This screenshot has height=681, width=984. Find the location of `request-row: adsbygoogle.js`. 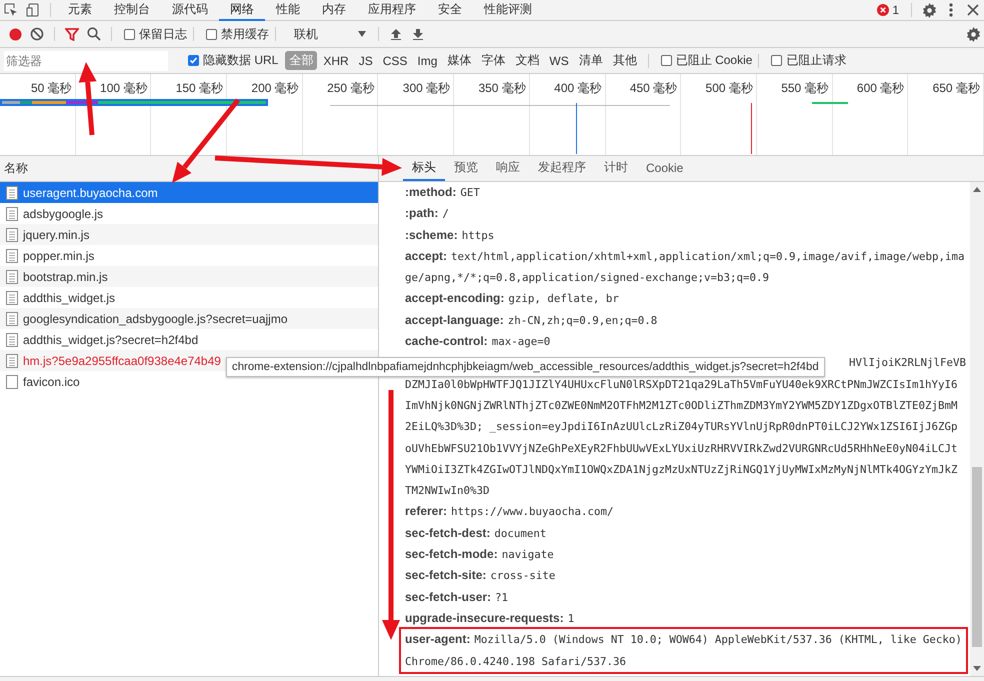

request-row: adsbygoogle.js is located at coordinates (189, 213).